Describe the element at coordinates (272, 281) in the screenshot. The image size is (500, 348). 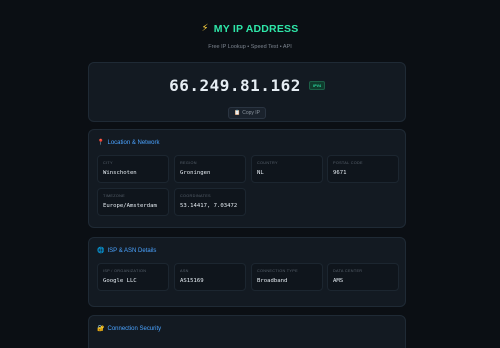
I see `field-value: Broadband` at that location.